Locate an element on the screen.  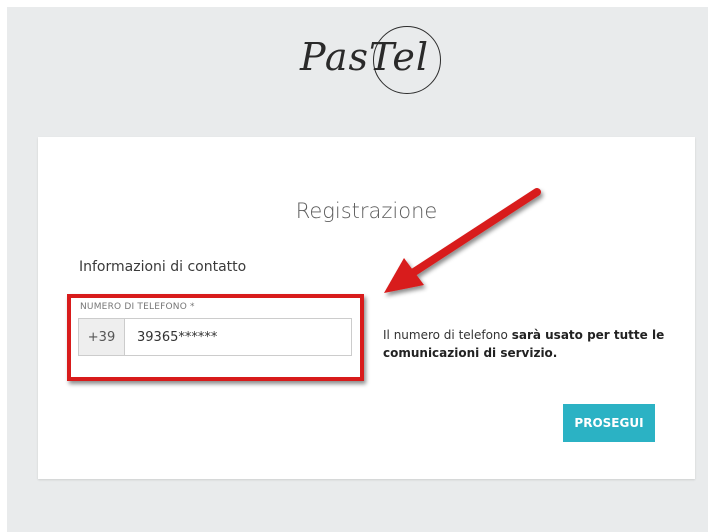
brand-logo: PasTel is located at coordinates (377, 59).